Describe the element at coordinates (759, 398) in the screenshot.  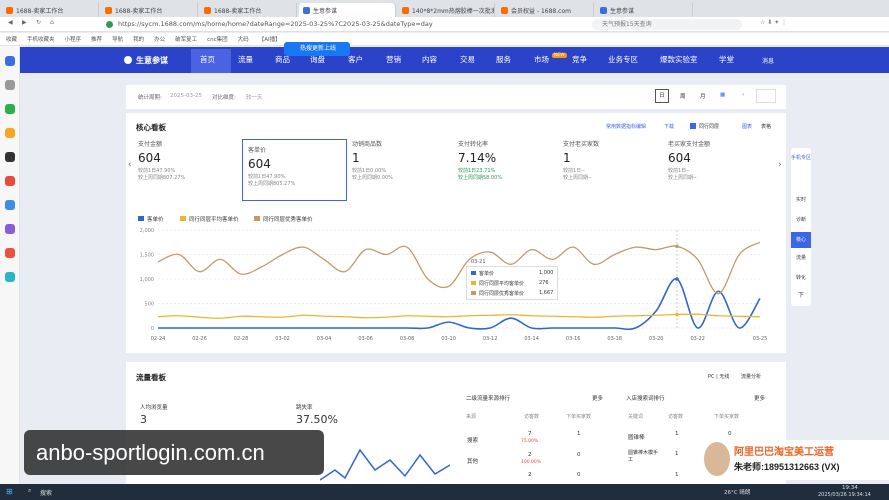
I see `keyword-more-link: 更多` at that location.